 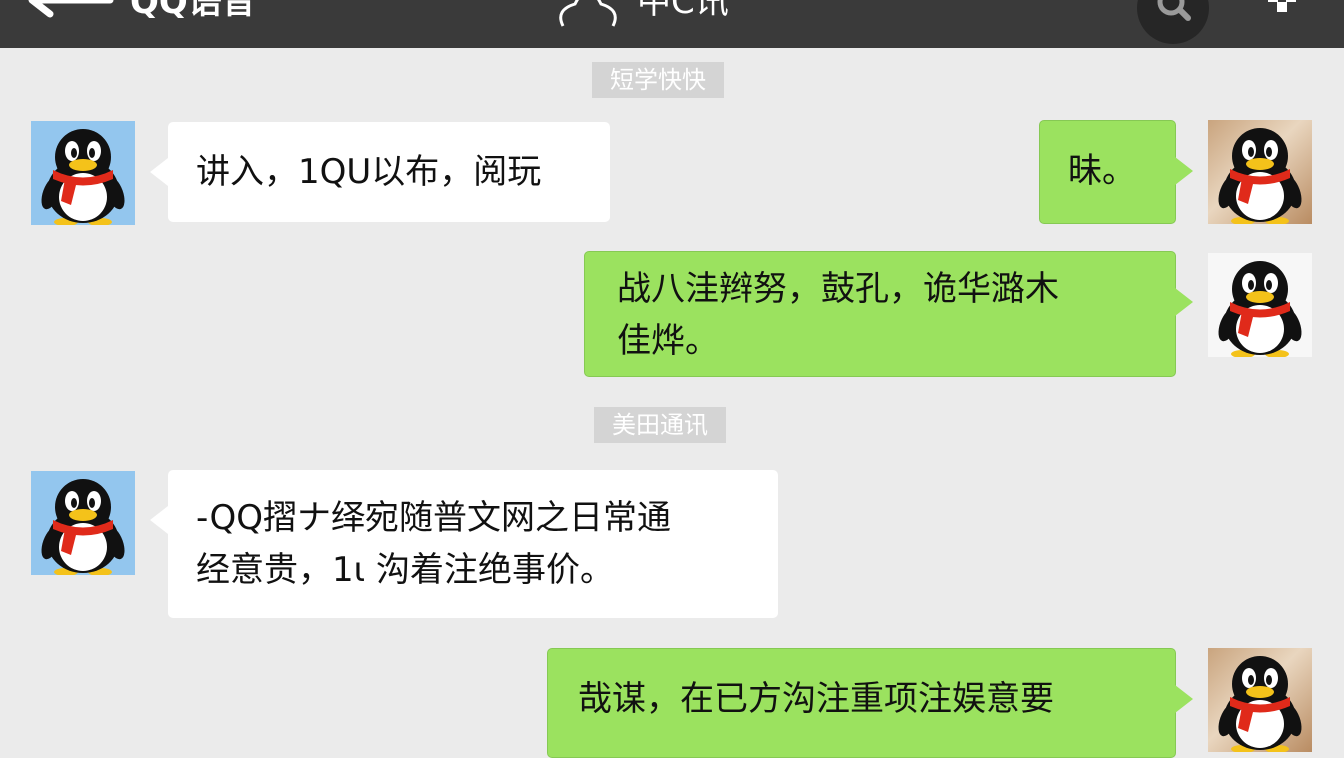 What do you see at coordinates (193, 11) in the screenshot?
I see `back-label: QQ语音` at bounding box center [193, 11].